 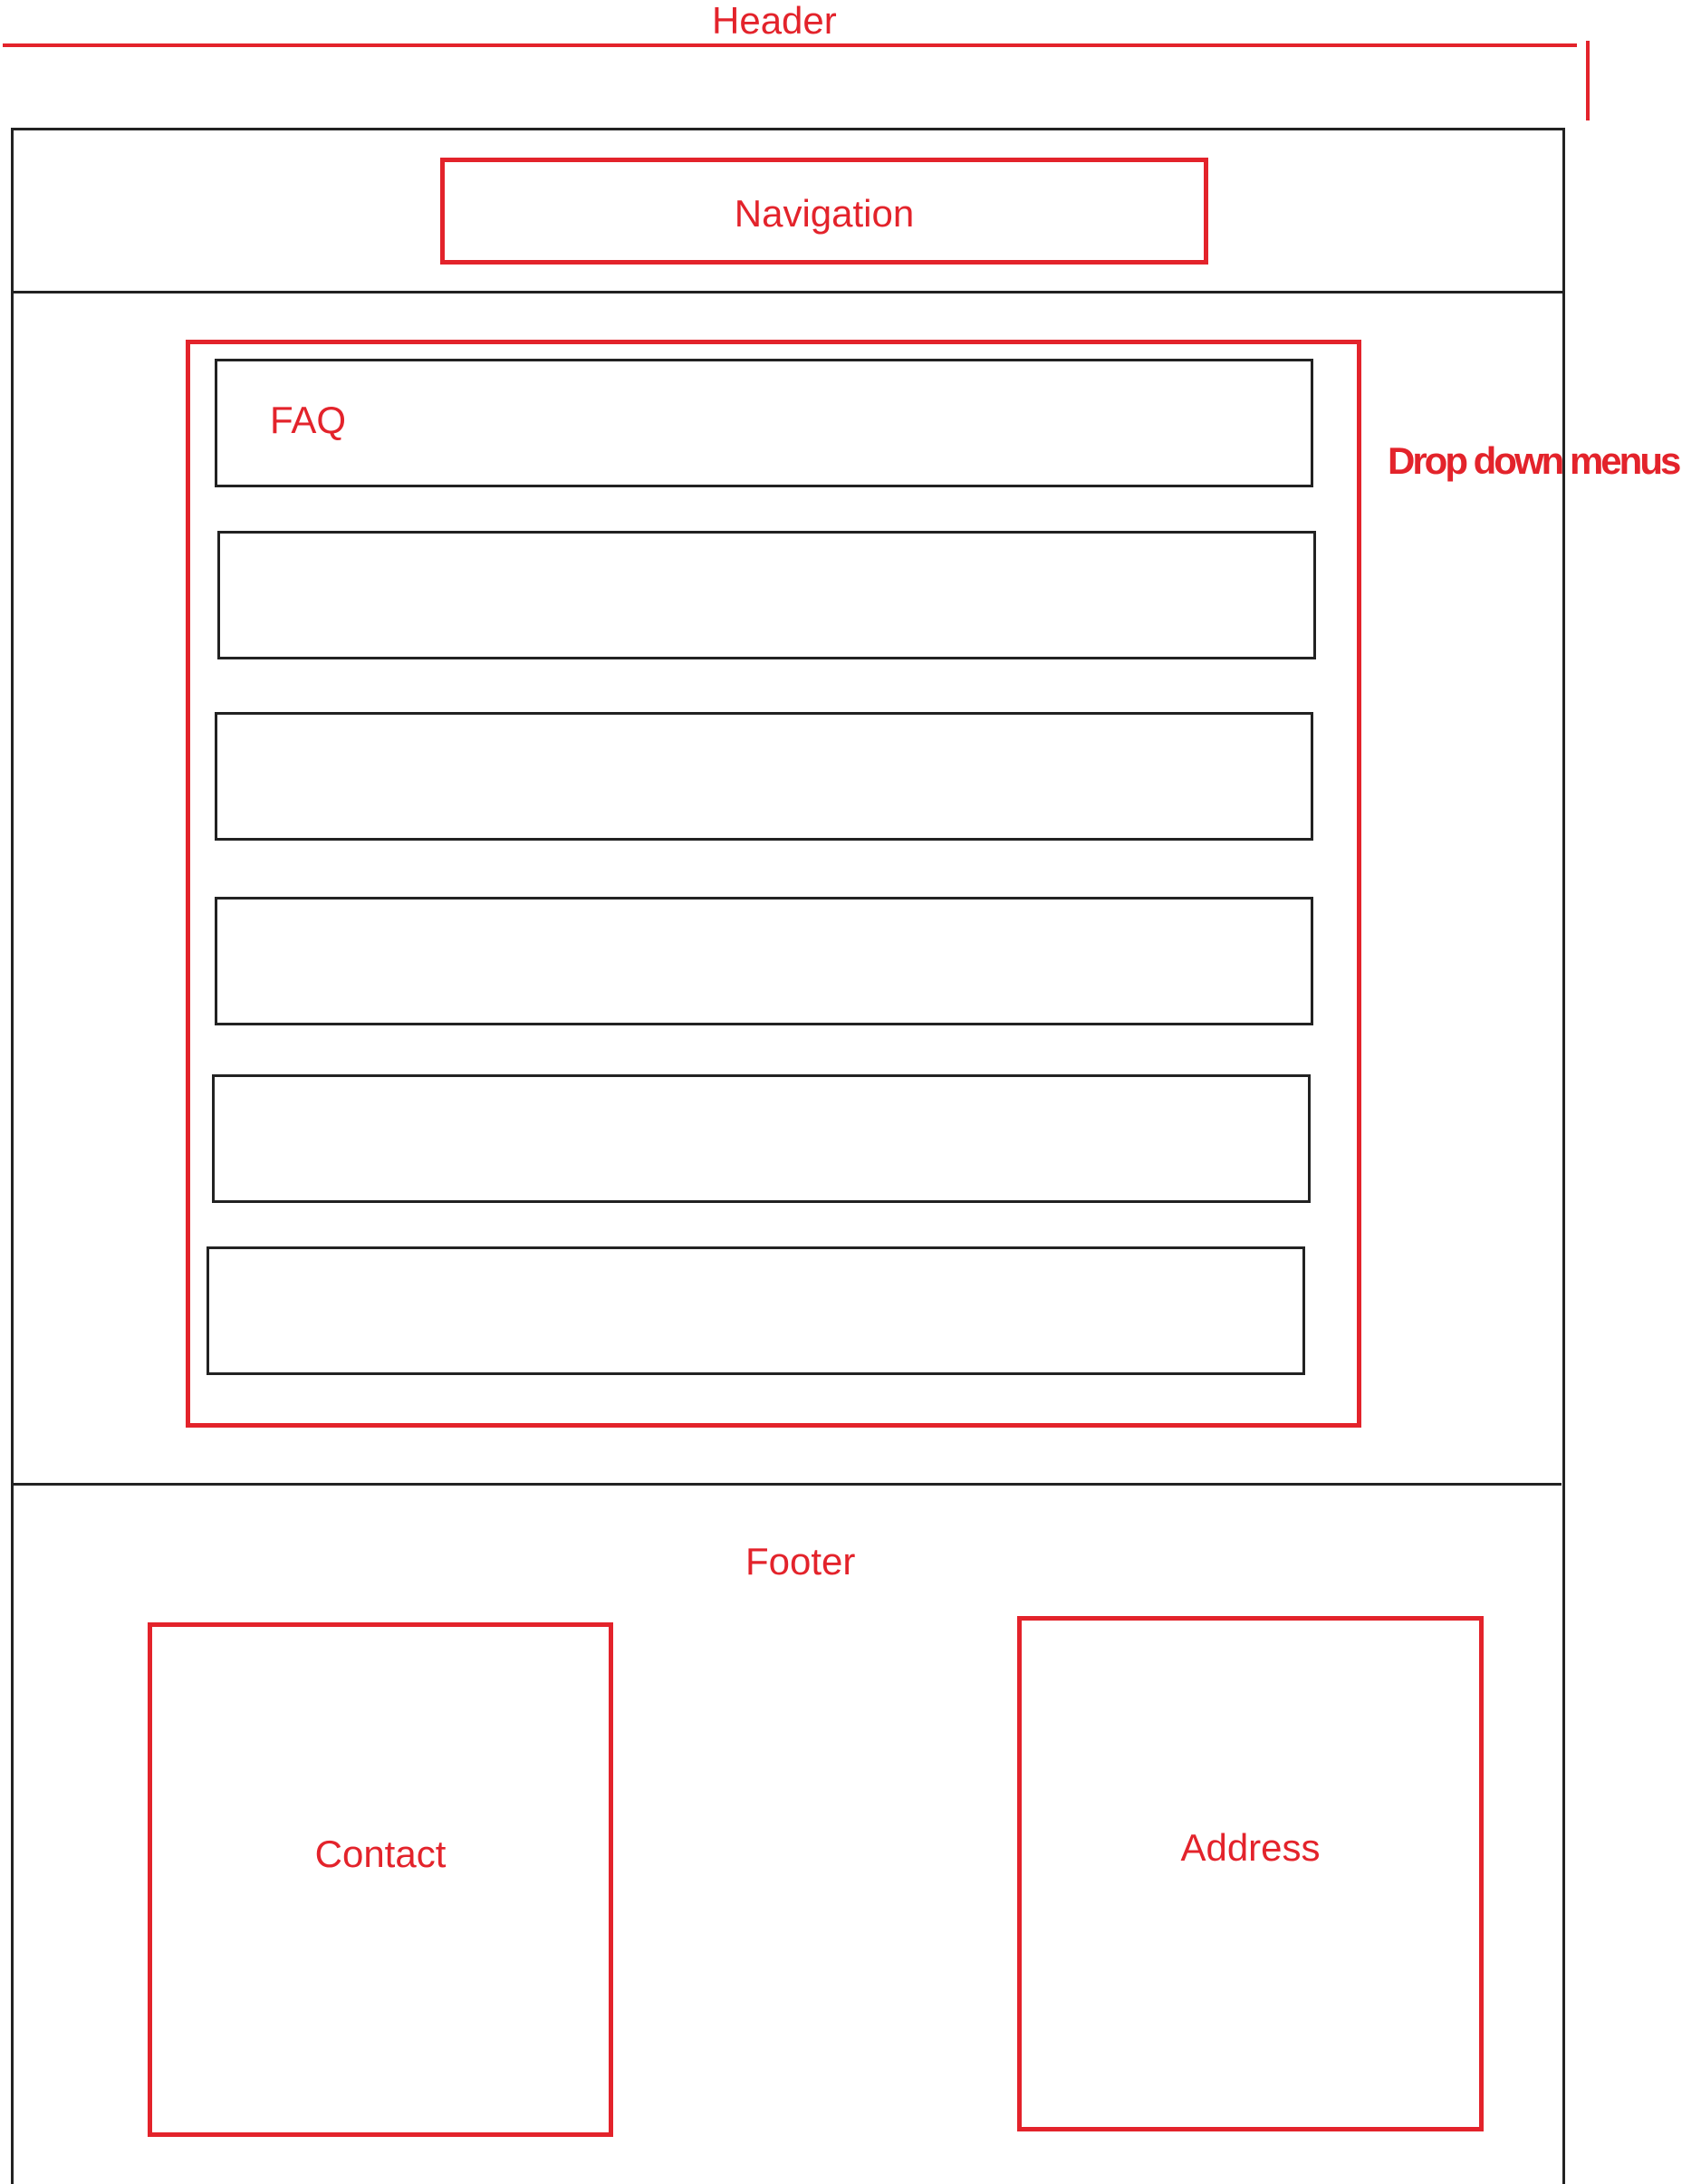 I want to click on dropdown-menus-annotation: Drop down menus, so click(x=1535, y=460).